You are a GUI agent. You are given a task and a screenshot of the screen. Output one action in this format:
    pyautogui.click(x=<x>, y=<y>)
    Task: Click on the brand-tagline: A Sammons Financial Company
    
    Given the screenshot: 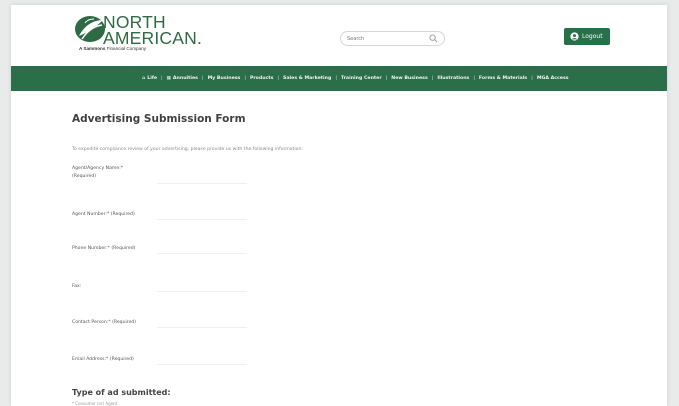 What is the action you would take?
    pyautogui.click(x=112, y=48)
    